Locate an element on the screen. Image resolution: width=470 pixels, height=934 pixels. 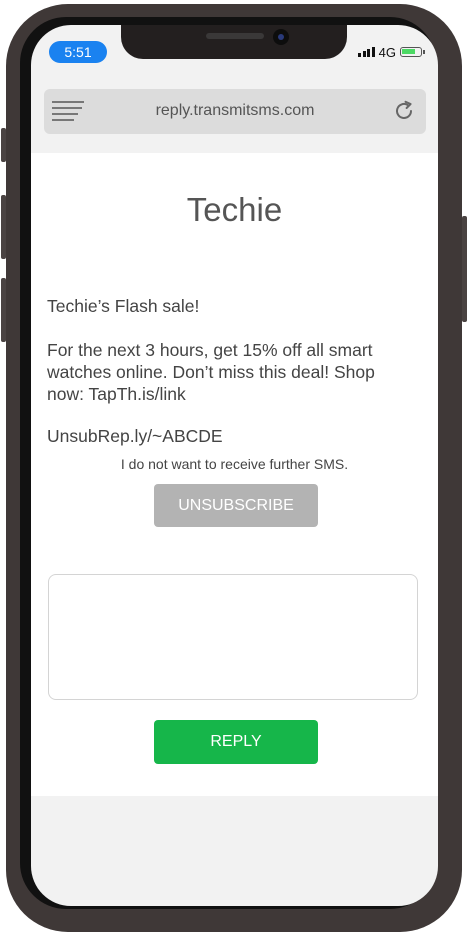
status-indicators: 4G is located at coordinates (391, 52).